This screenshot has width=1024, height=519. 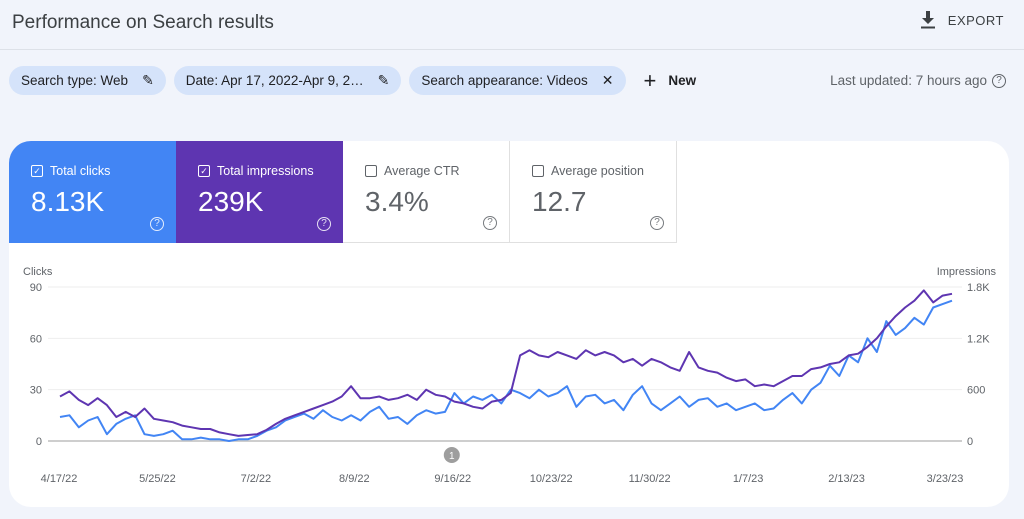 What do you see at coordinates (452, 456) in the screenshot?
I see `annotation-label: 1` at bounding box center [452, 456].